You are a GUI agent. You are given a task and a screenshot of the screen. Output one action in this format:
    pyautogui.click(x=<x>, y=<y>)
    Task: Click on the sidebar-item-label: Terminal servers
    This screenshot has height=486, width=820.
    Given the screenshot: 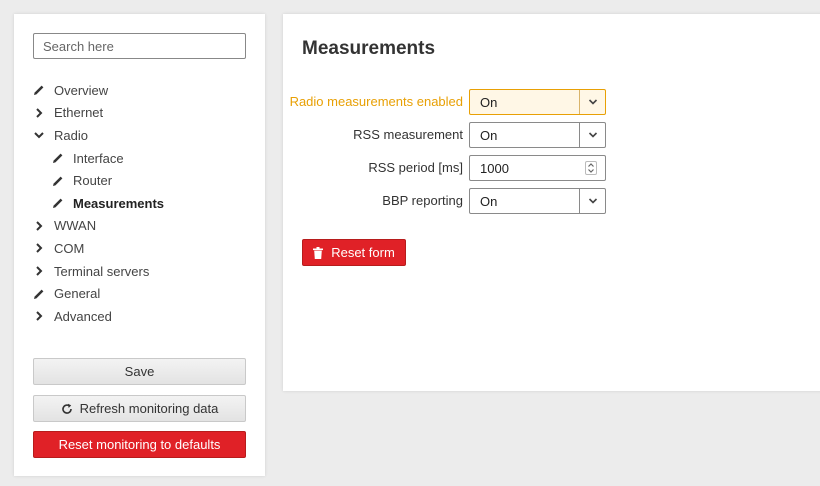 What is the action you would take?
    pyautogui.click(x=102, y=271)
    